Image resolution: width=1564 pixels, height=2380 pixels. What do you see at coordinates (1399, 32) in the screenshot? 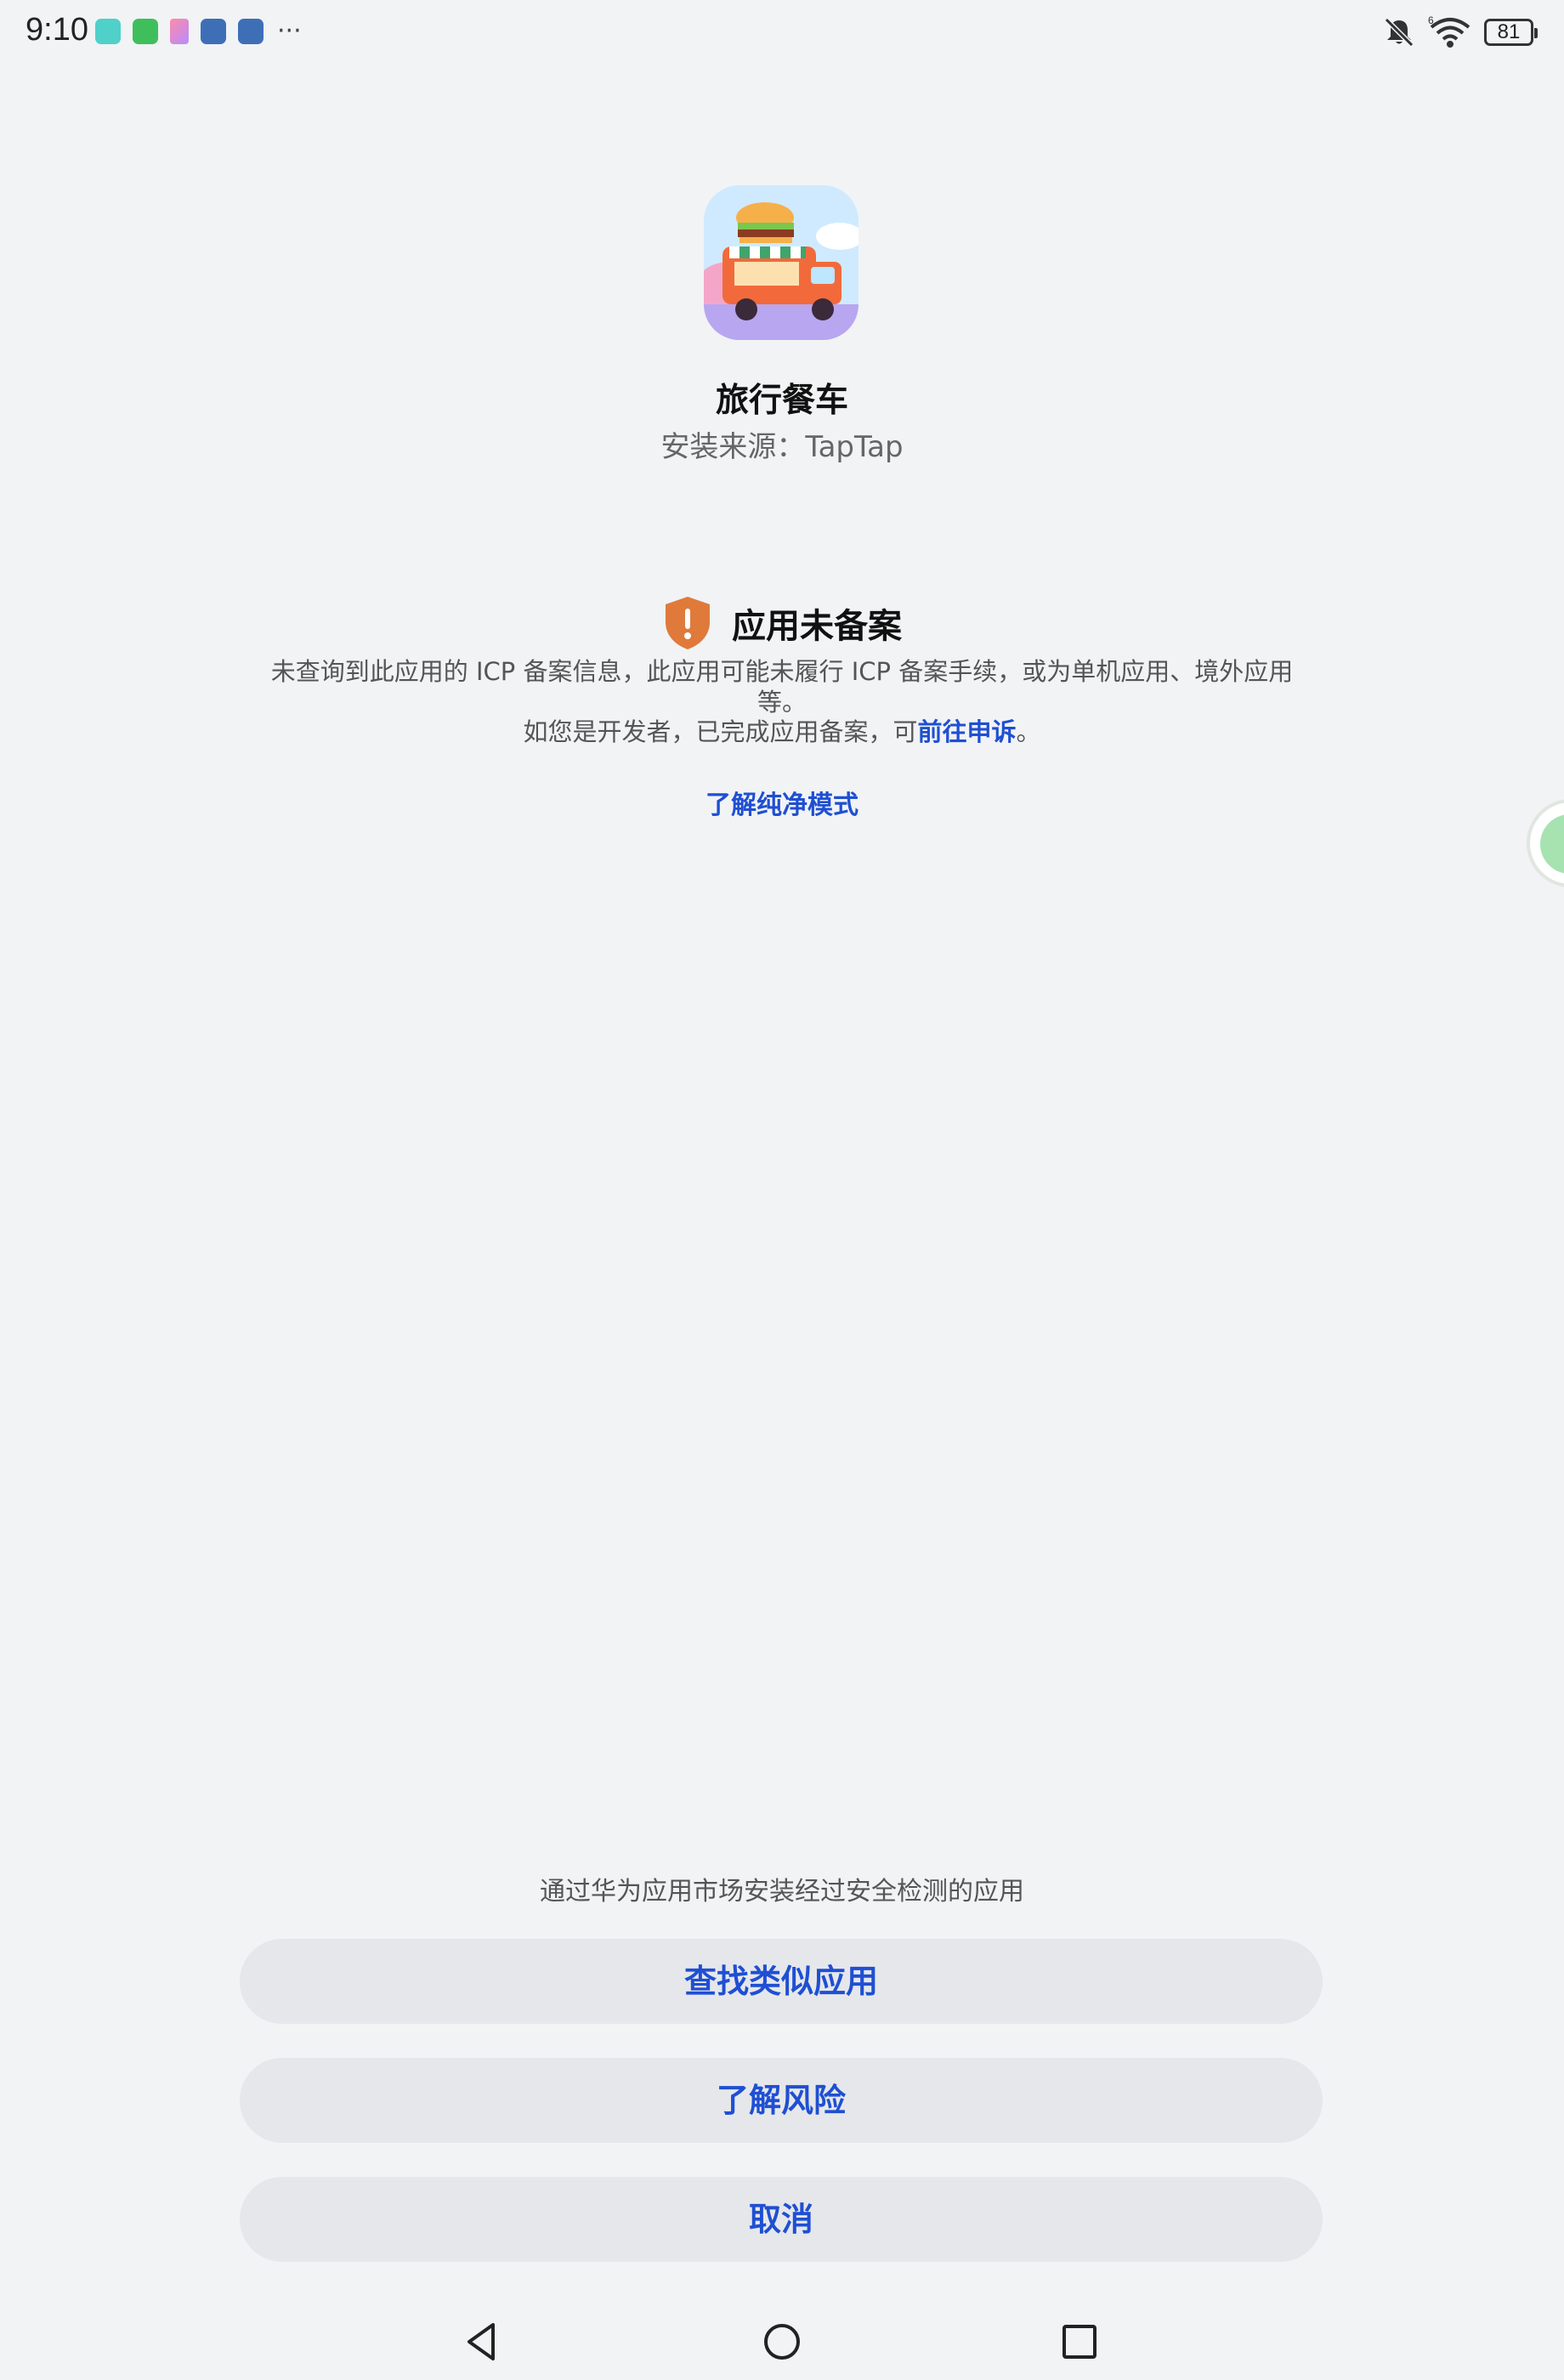
I see `bell-muted-icon` at bounding box center [1399, 32].